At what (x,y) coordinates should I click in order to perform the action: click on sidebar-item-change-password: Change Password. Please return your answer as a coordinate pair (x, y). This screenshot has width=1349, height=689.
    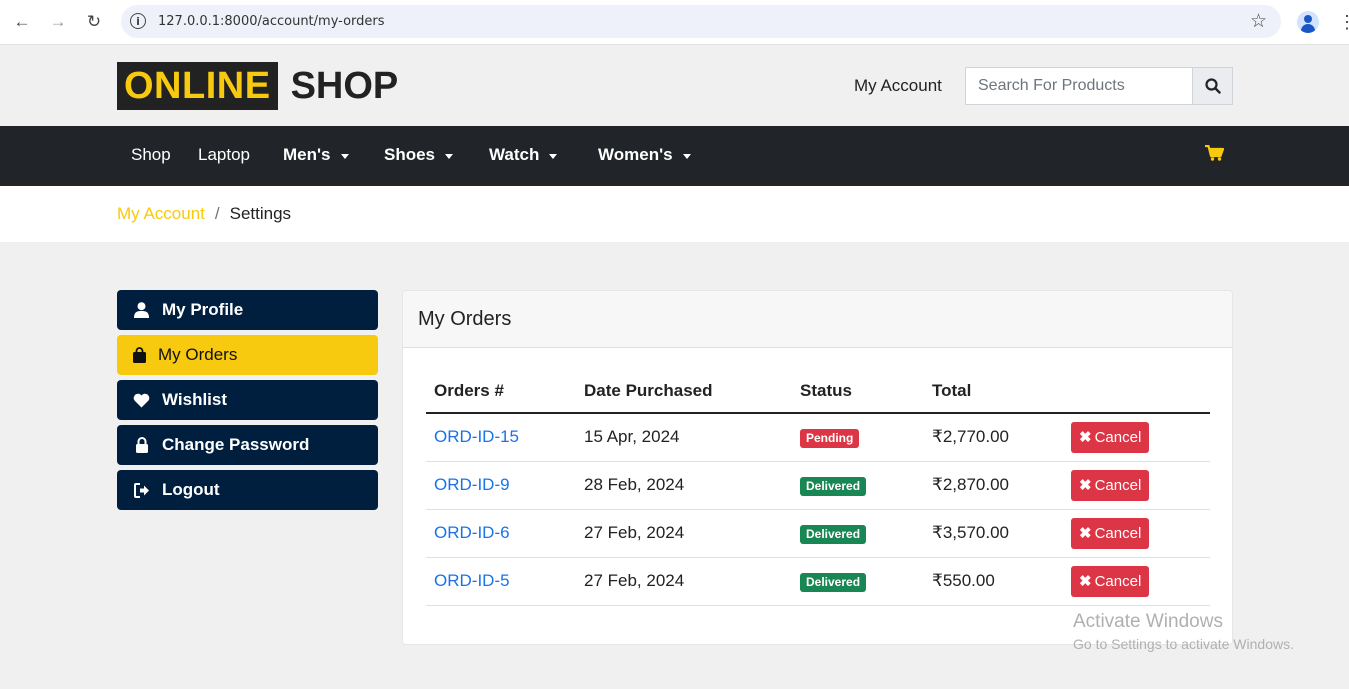
    Looking at the image, I should click on (247, 445).